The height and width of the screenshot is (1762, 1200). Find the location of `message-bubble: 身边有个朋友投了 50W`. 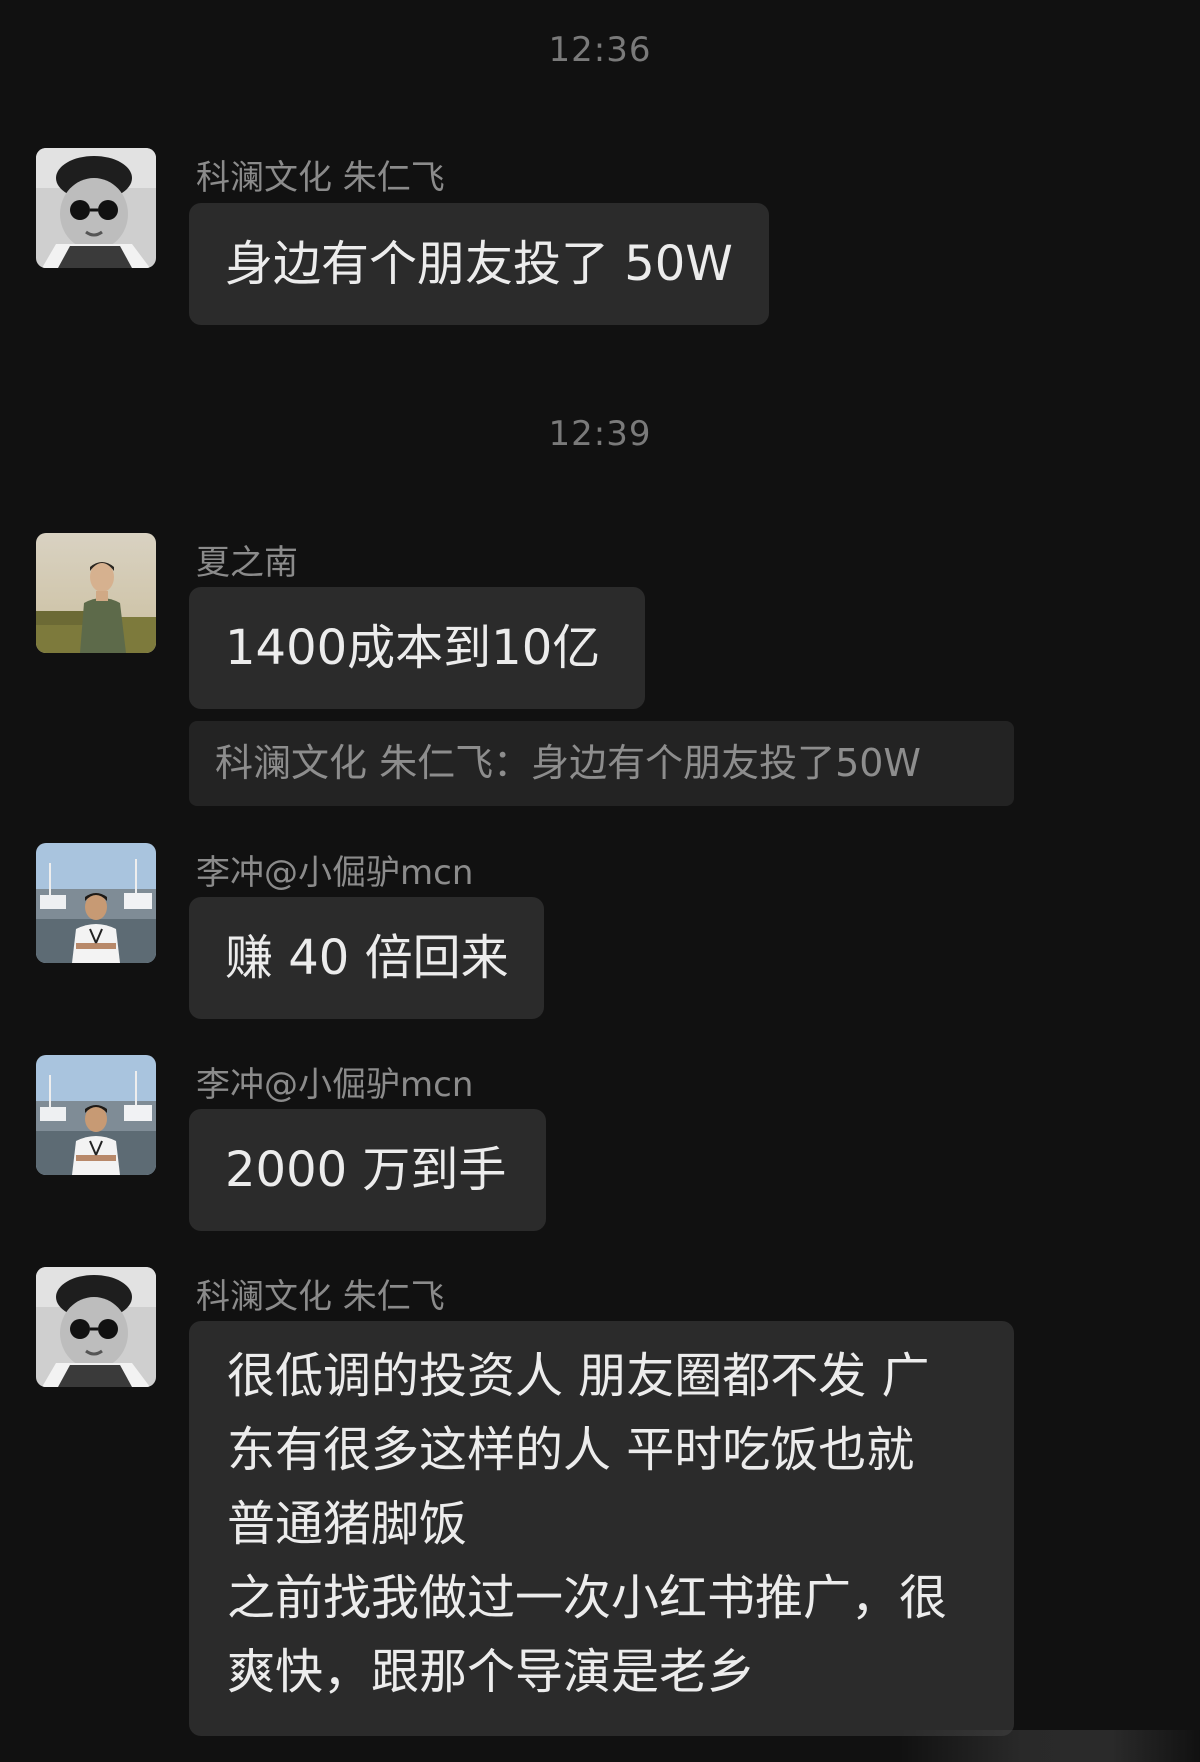

message-bubble: 身边有个朋友投了 50W is located at coordinates (479, 264).